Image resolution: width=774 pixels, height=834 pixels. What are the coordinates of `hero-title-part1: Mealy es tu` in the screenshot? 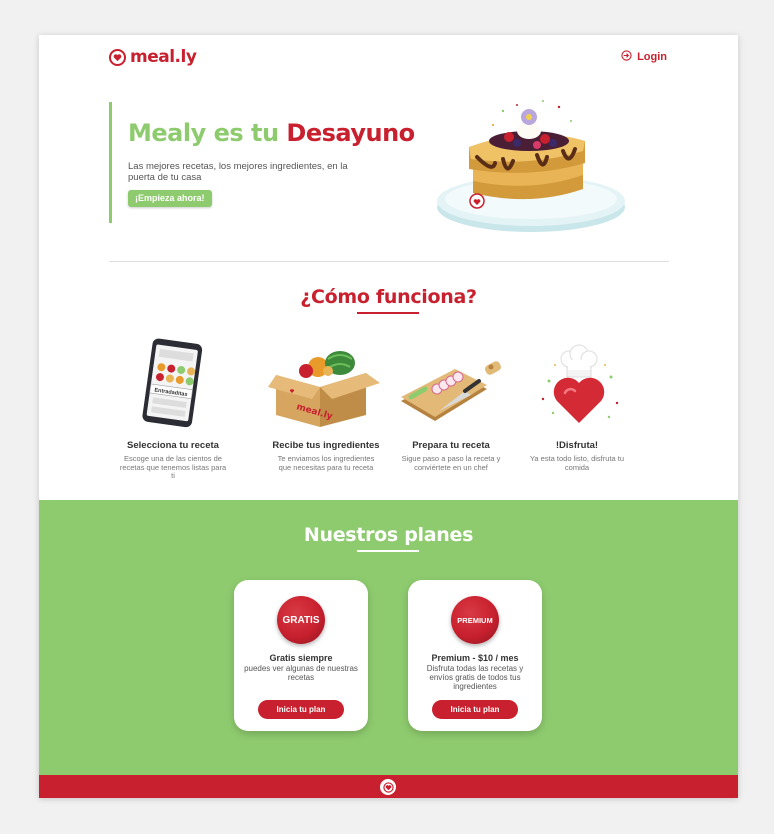 It's located at (203, 133).